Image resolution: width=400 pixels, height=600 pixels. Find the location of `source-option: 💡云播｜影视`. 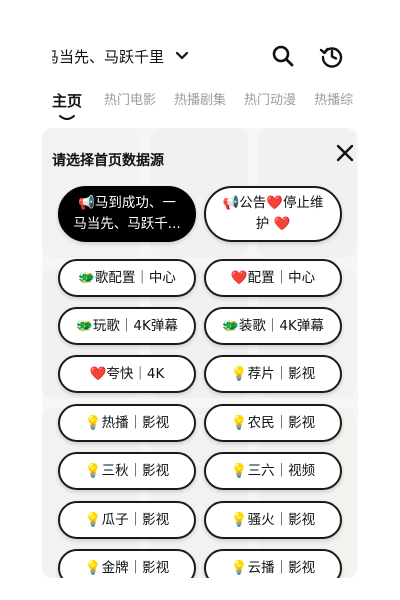

source-option: 💡云播｜影视 is located at coordinates (273, 563).